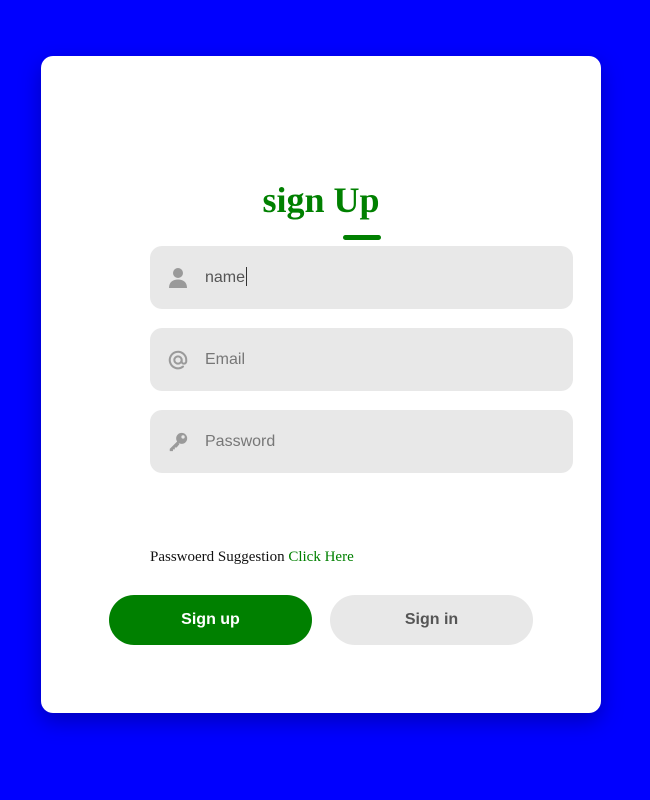  Describe the element at coordinates (178, 442) in the screenshot. I see `key-icon` at that location.